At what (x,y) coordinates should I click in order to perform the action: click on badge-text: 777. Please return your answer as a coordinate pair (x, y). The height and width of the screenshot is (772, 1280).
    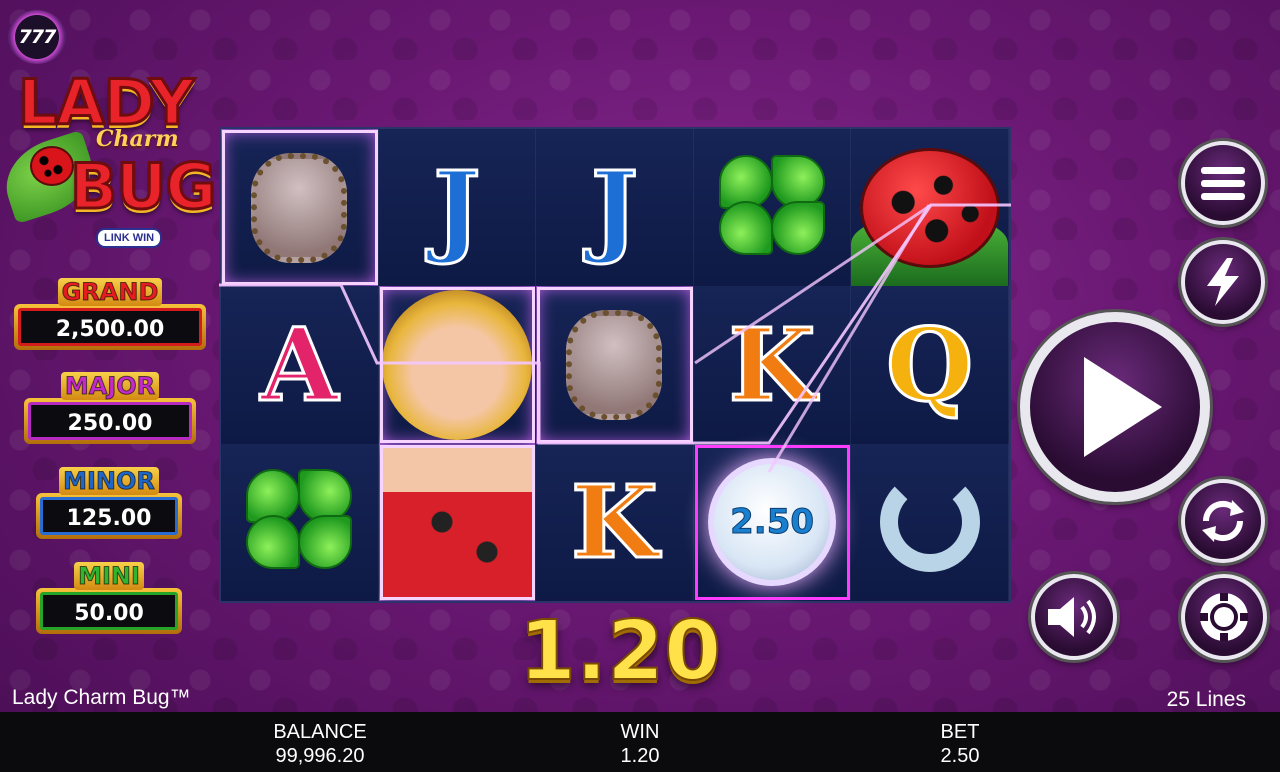
    Looking at the image, I should click on (37, 37).